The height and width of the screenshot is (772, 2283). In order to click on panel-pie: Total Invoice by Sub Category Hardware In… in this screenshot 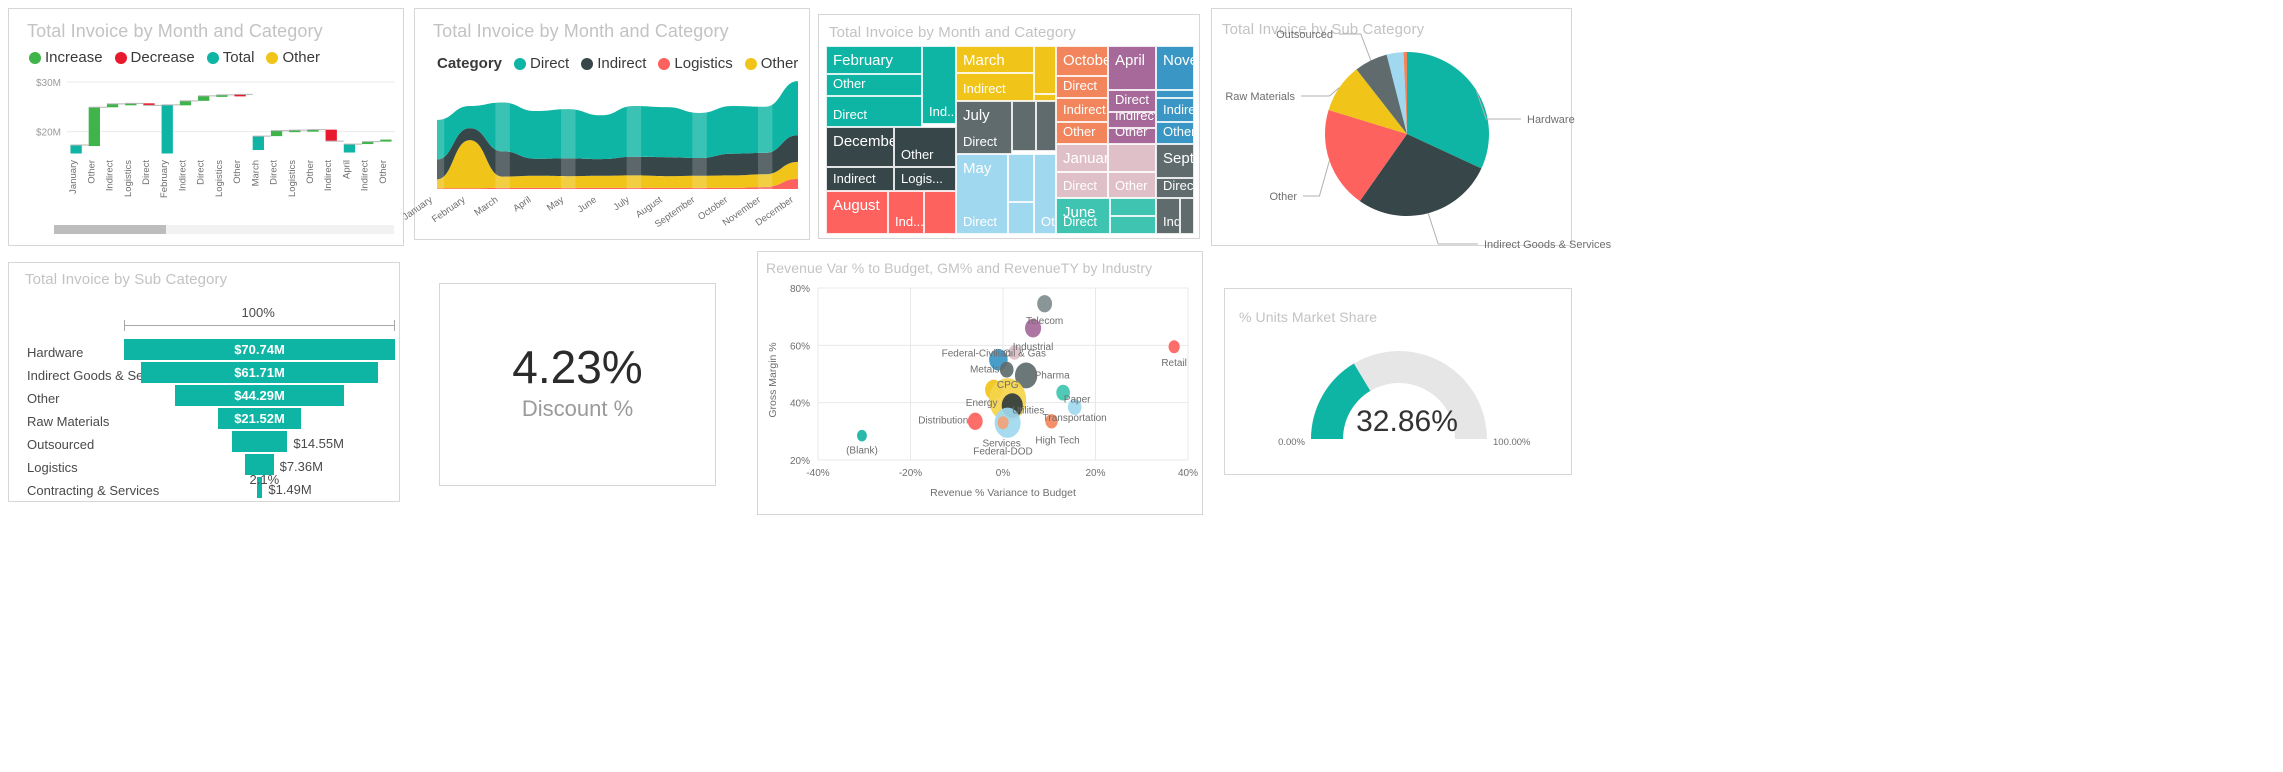, I will do `click(1411, 129)`.